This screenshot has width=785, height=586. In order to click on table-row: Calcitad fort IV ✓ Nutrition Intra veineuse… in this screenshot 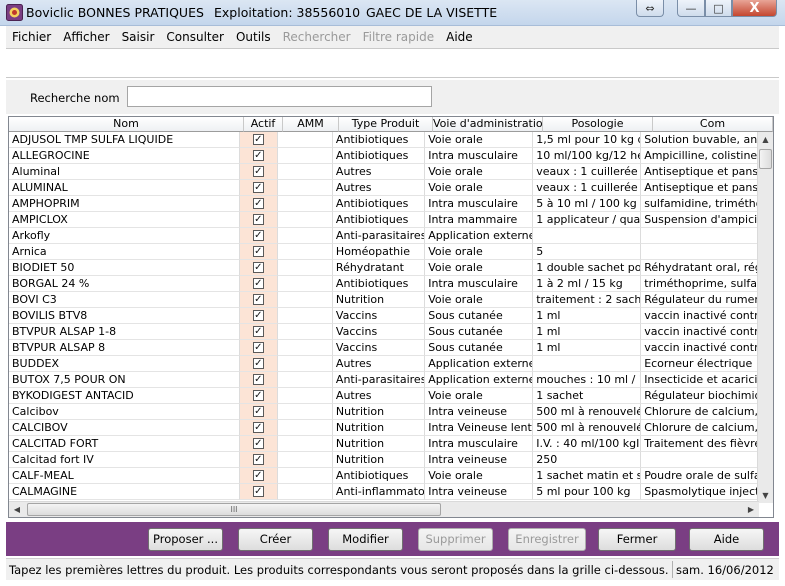, I will do `click(384, 460)`.